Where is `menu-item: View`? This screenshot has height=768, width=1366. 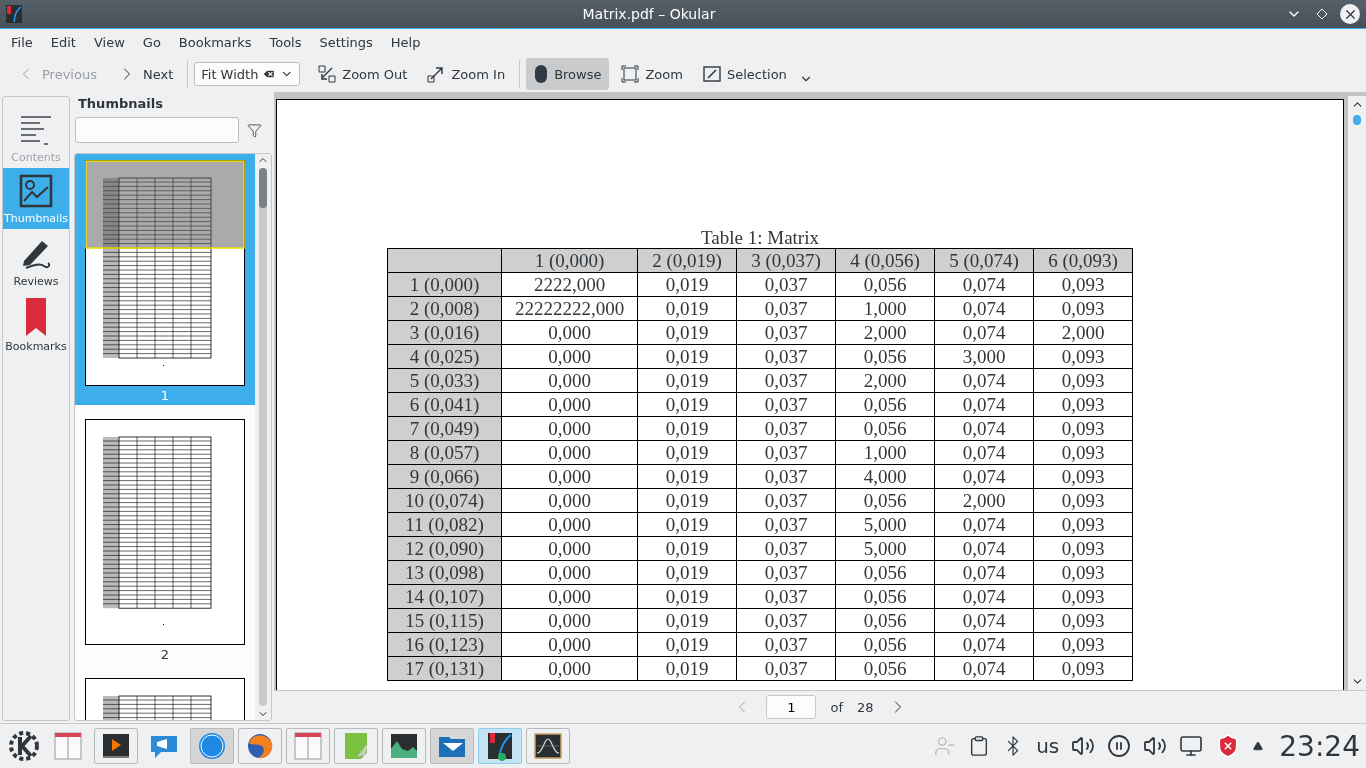 menu-item: View is located at coordinates (109, 42).